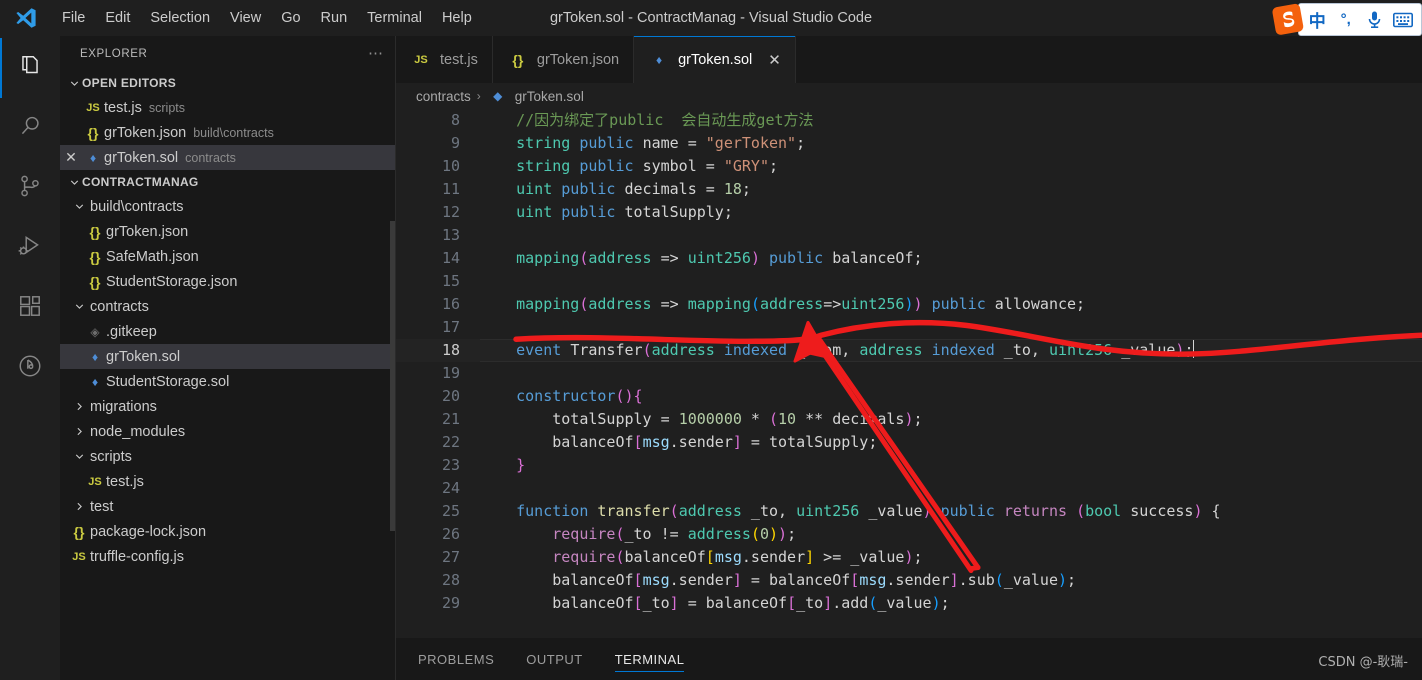 The image size is (1422, 680). Describe the element at coordinates (227, 306) in the screenshot. I see `tree-row-contracts: contracts` at that location.